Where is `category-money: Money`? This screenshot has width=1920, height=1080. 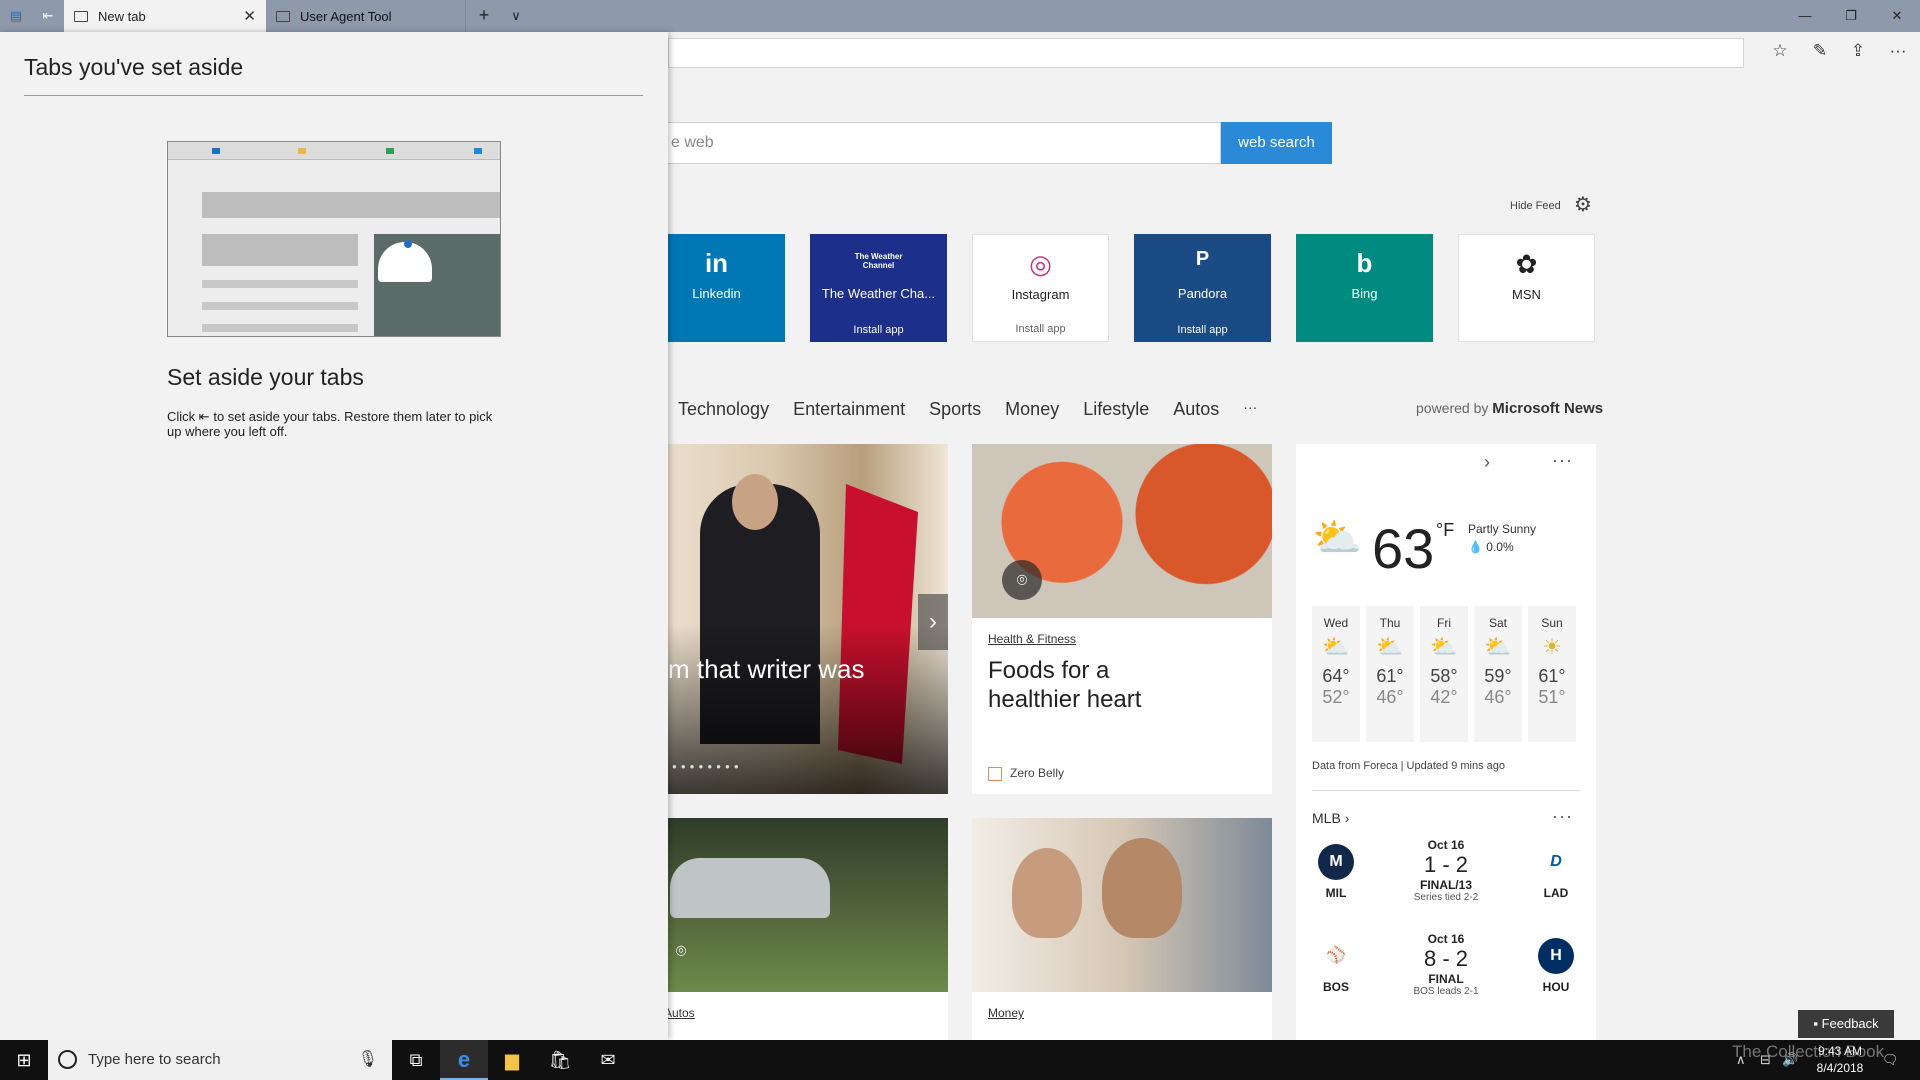 category-money: Money is located at coordinates (1032, 409).